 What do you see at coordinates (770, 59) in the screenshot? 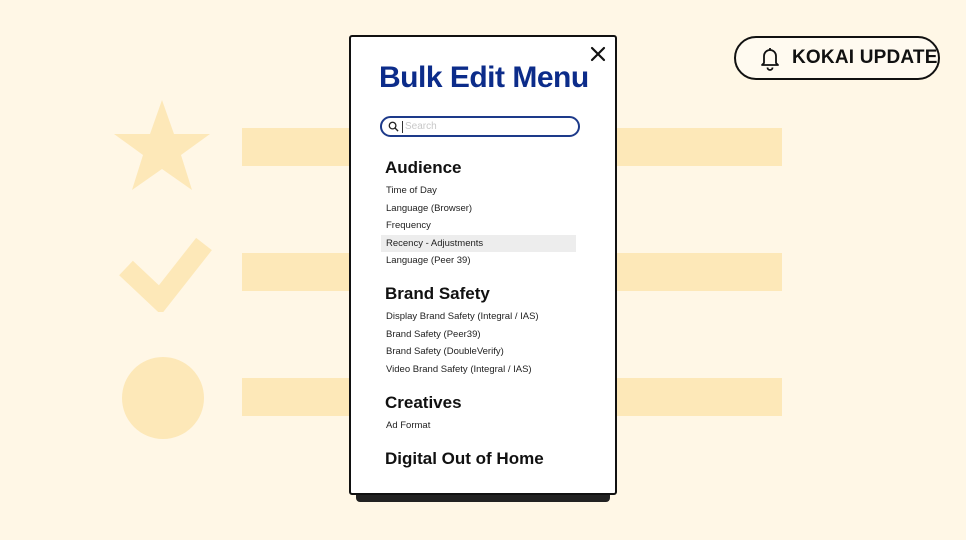
I see `bell-icon` at bounding box center [770, 59].